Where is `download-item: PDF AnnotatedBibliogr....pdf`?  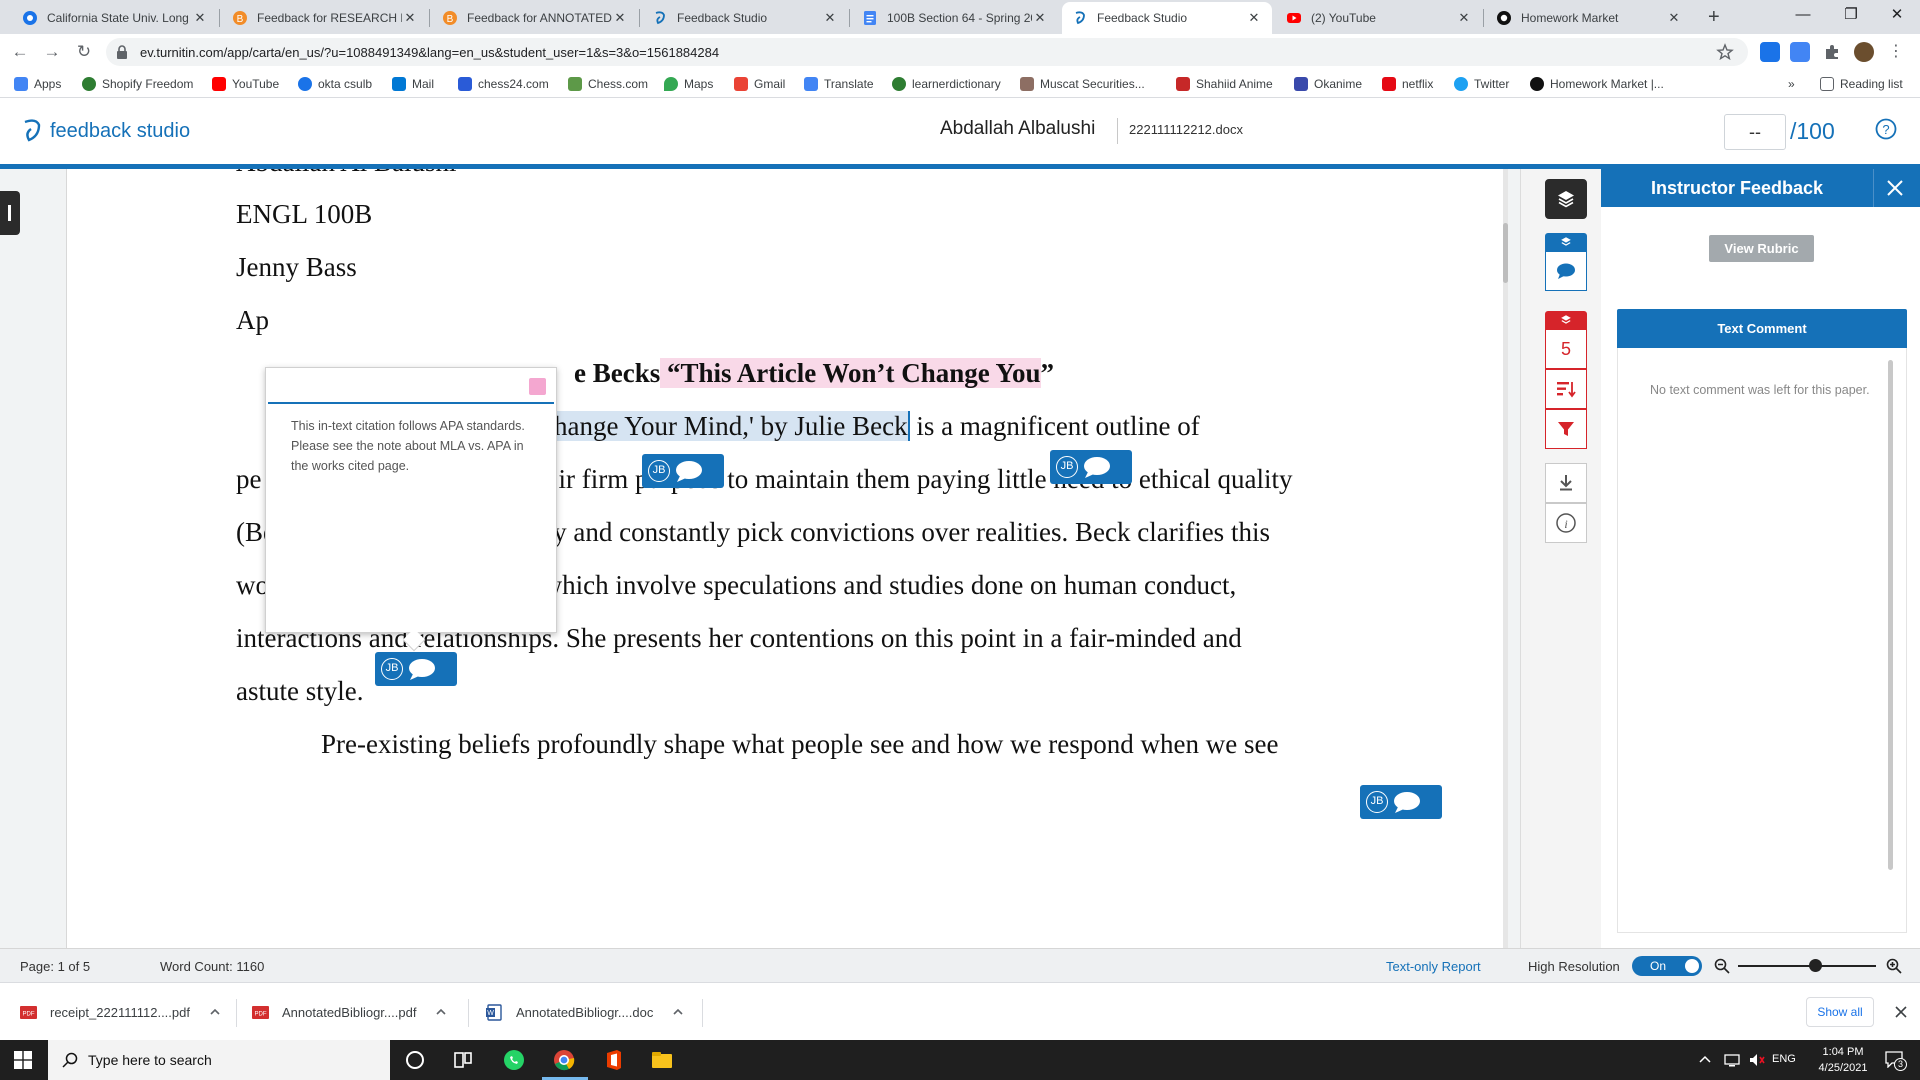 download-item: PDF AnnotatedBibliogr....pdf is located at coordinates (349, 1012).